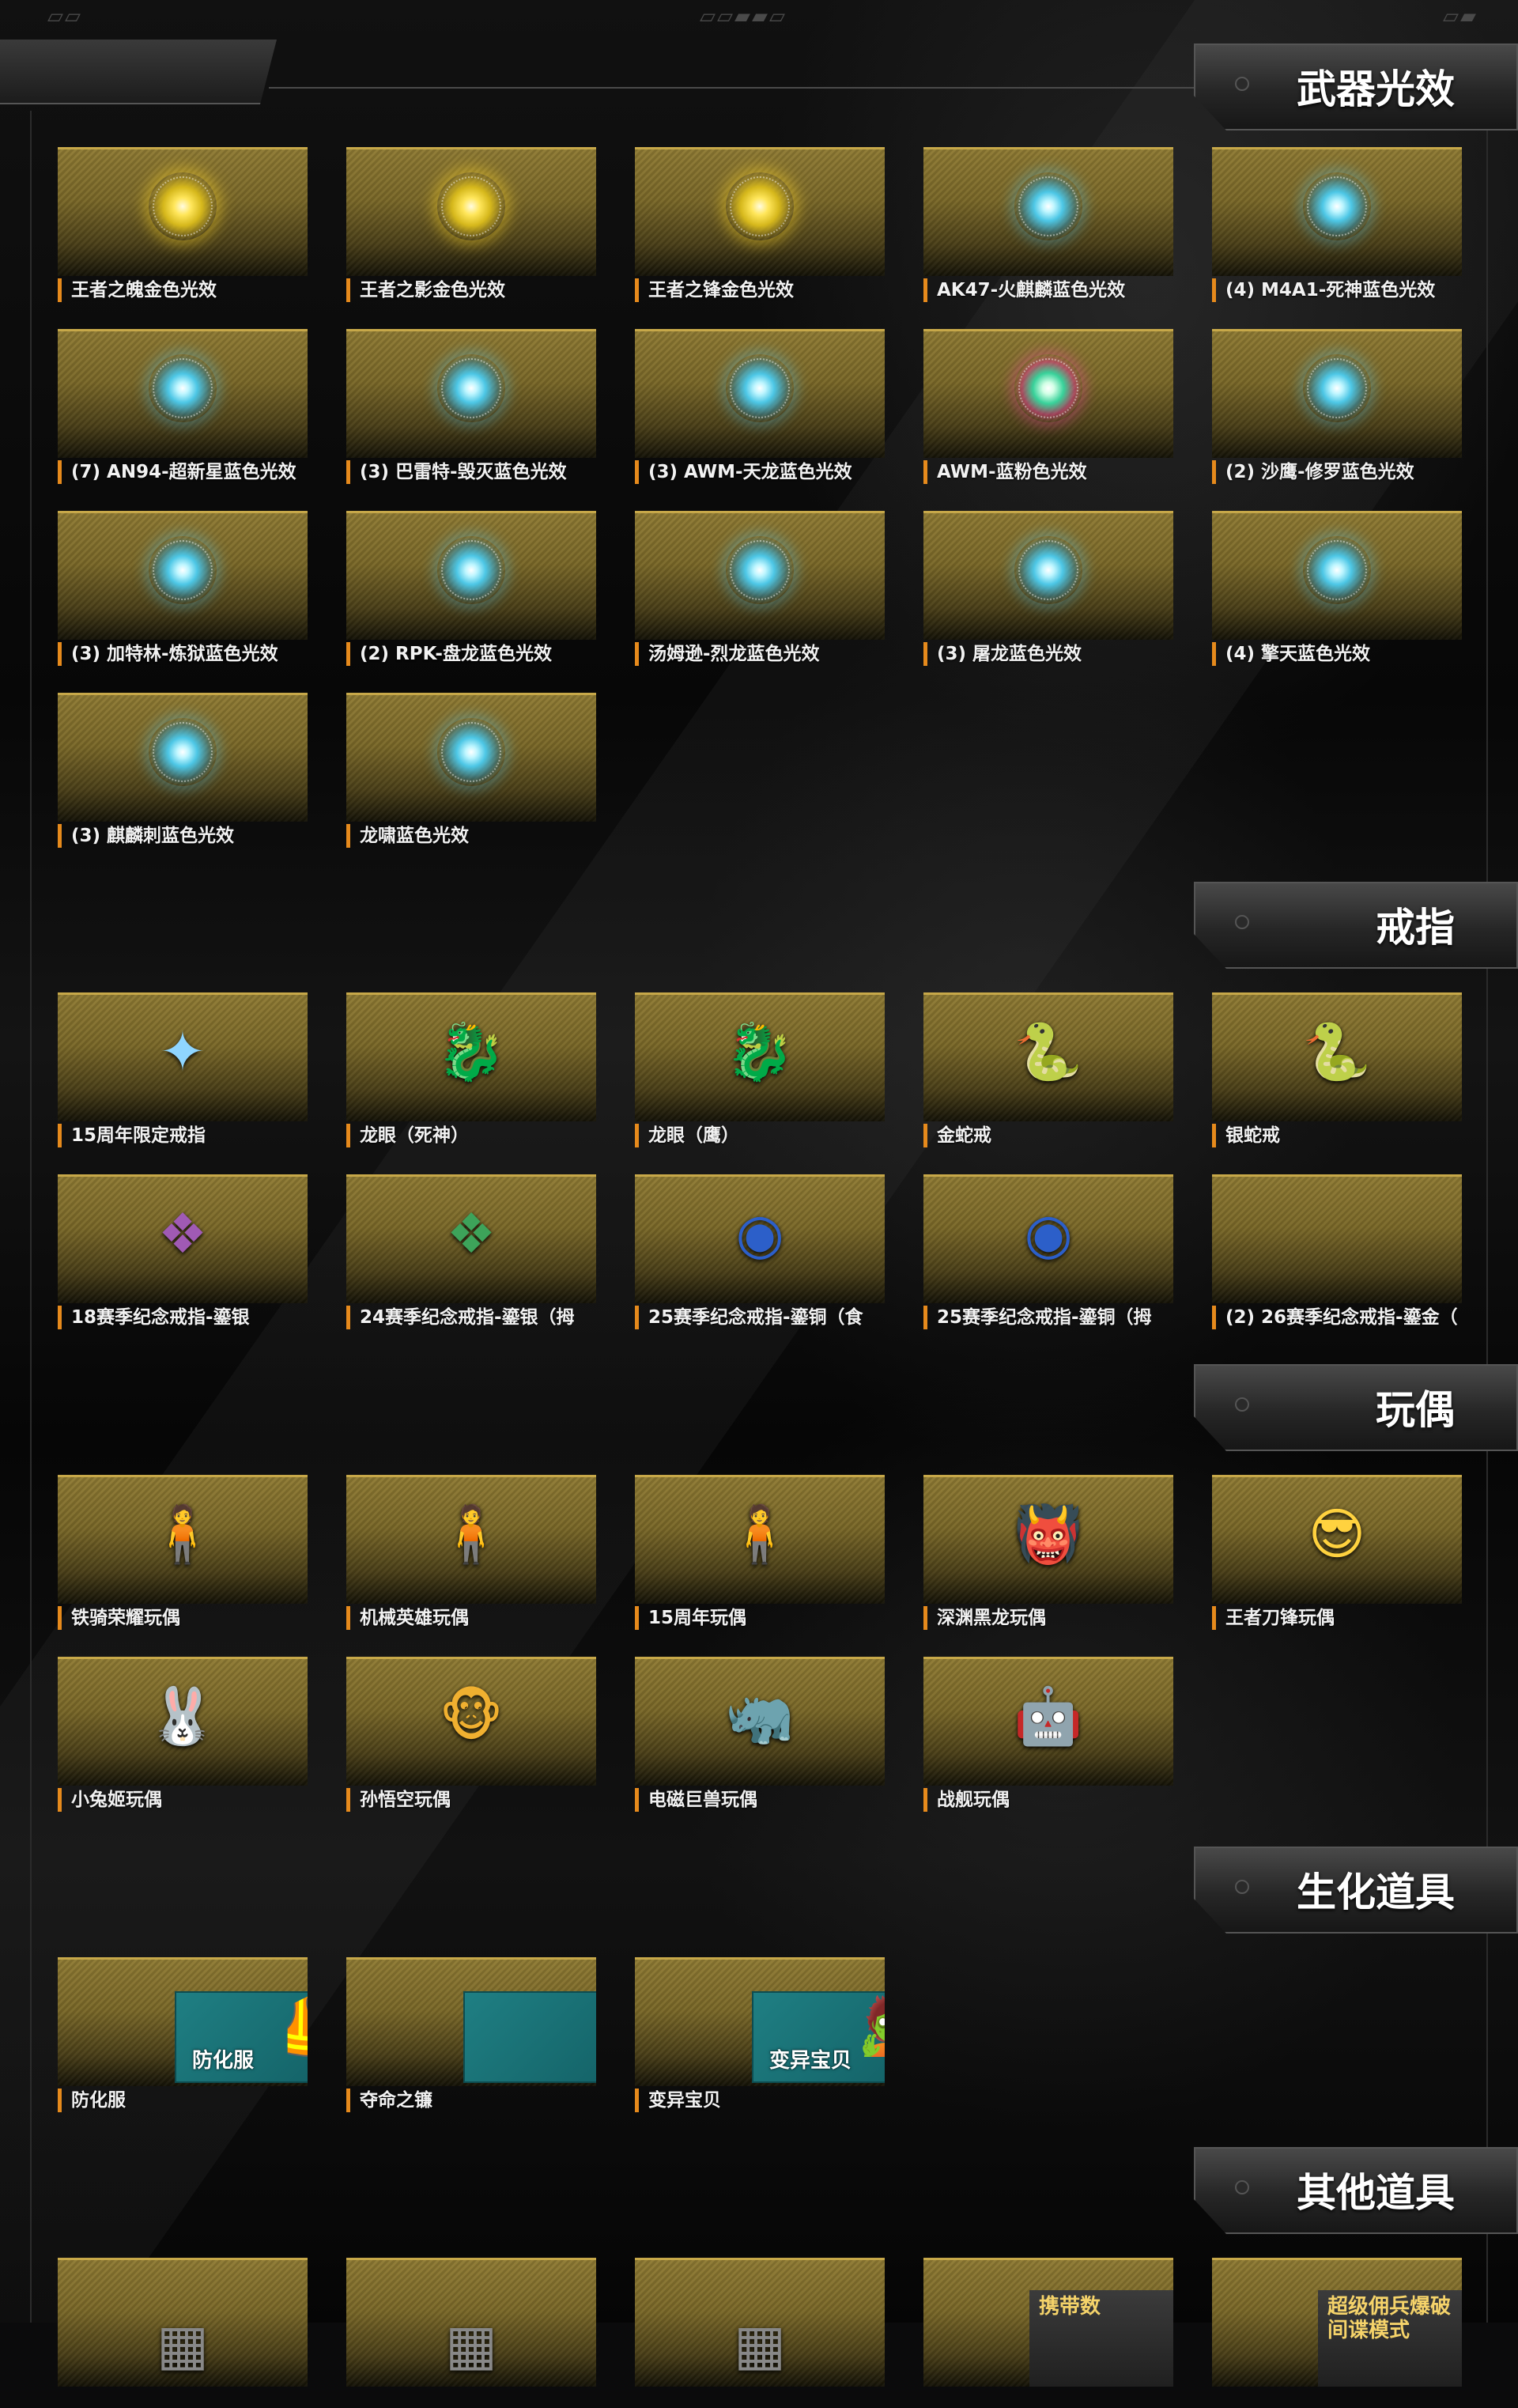 The width and height of the screenshot is (1518, 2408). I want to click on item-card: 🤖 战舰玩偶, so click(1048, 1732).